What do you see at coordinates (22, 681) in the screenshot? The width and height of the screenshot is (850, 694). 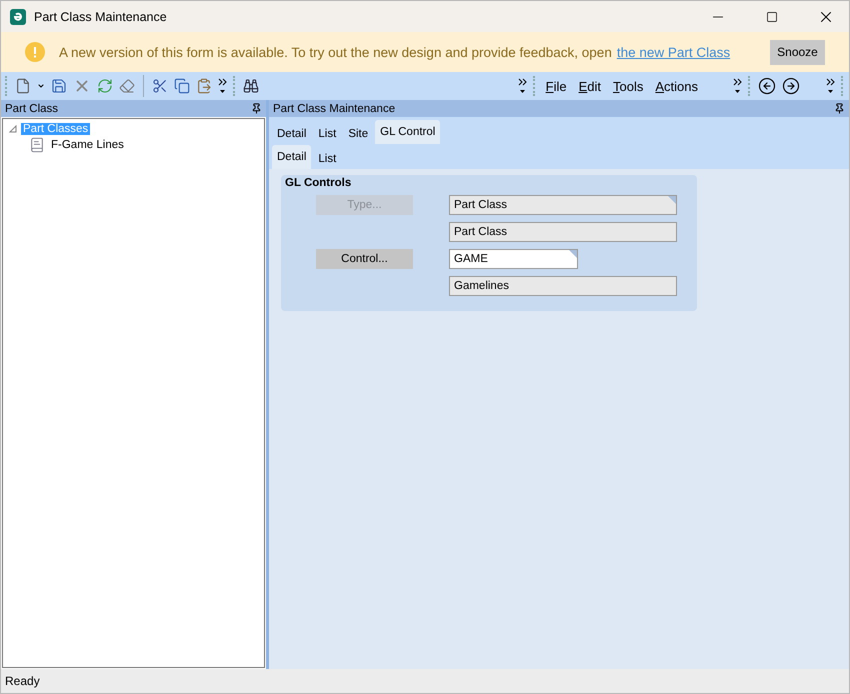 I see `status-text: Ready` at bounding box center [22, 681].